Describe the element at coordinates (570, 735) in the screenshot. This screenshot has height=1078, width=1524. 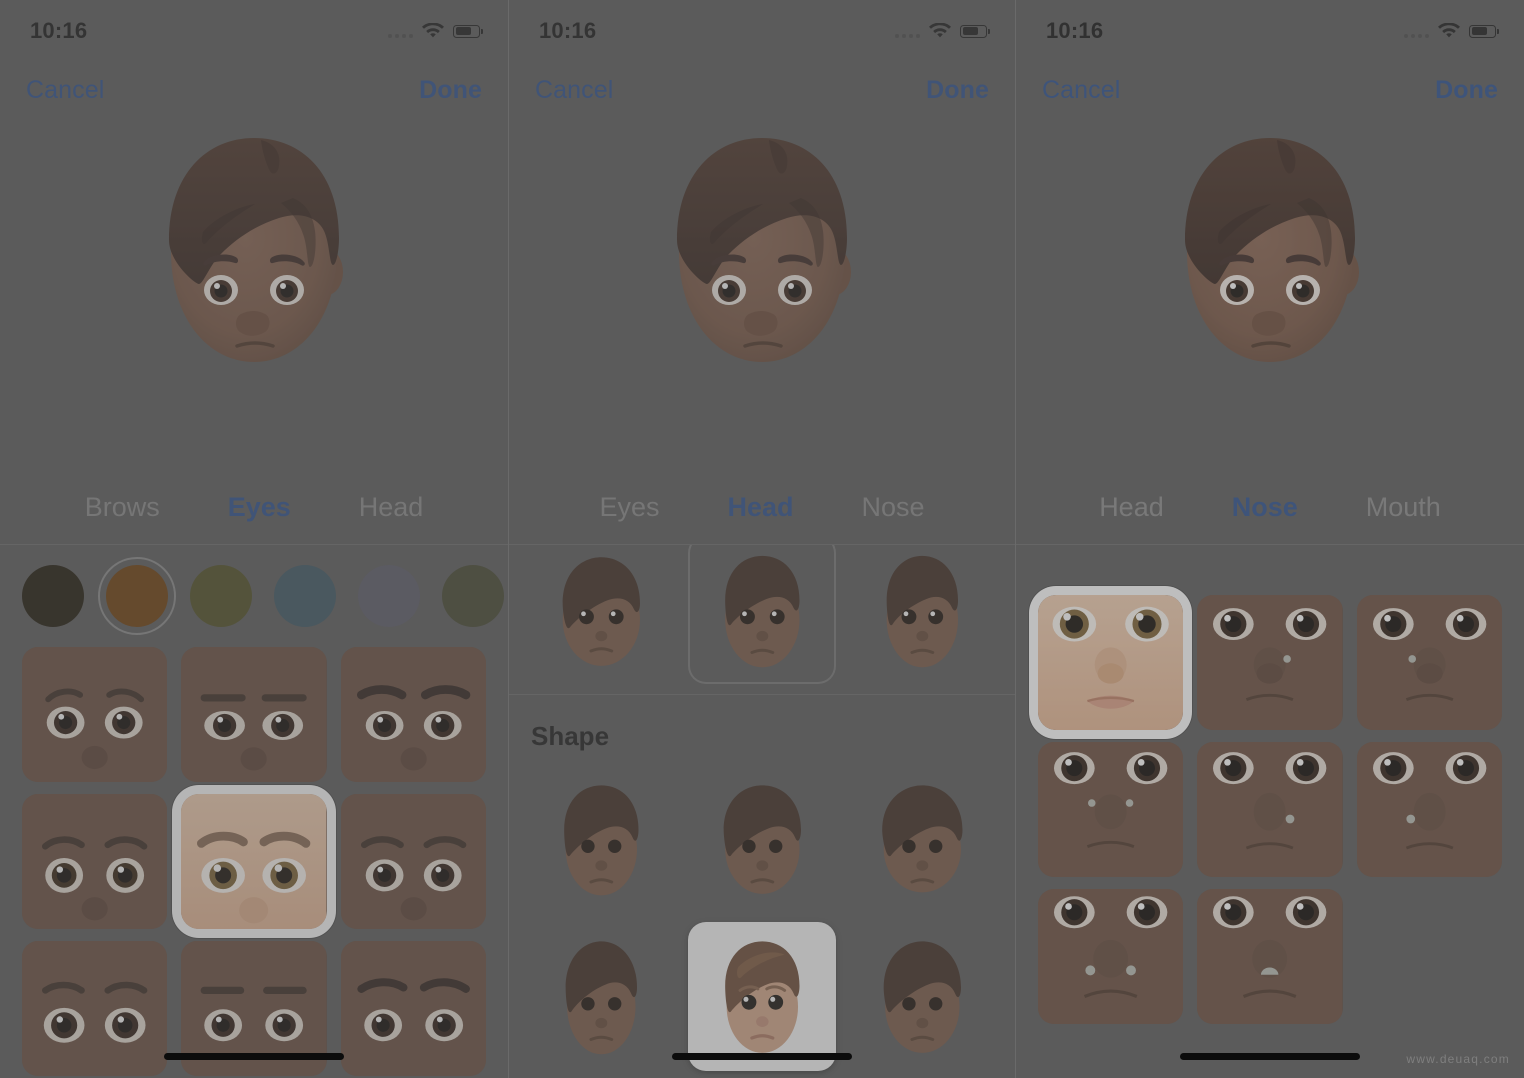
I see `shape-section-title: Shape` at that location.